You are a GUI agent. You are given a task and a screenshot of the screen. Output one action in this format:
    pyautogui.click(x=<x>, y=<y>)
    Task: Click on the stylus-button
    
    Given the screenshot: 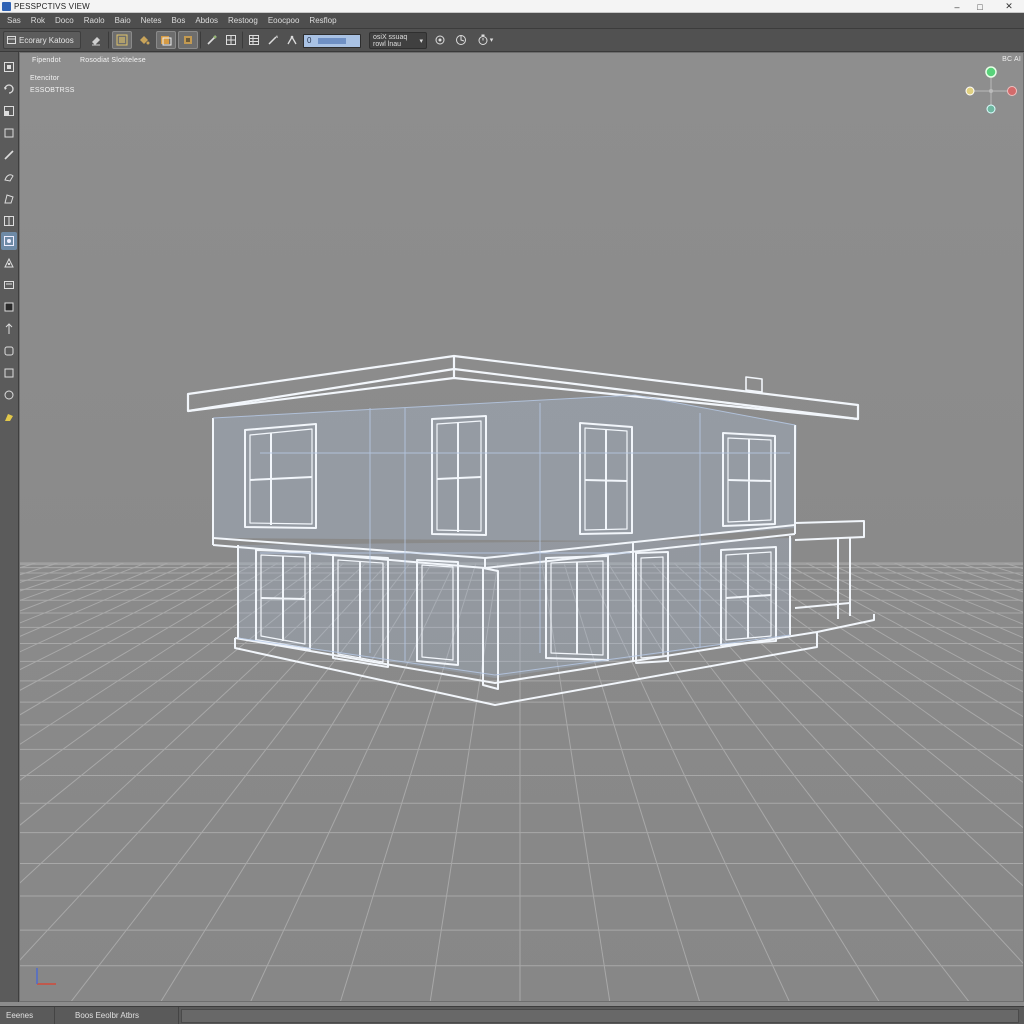 What is the action you would take?
    pyautogui.click(x=254, y=40)
    